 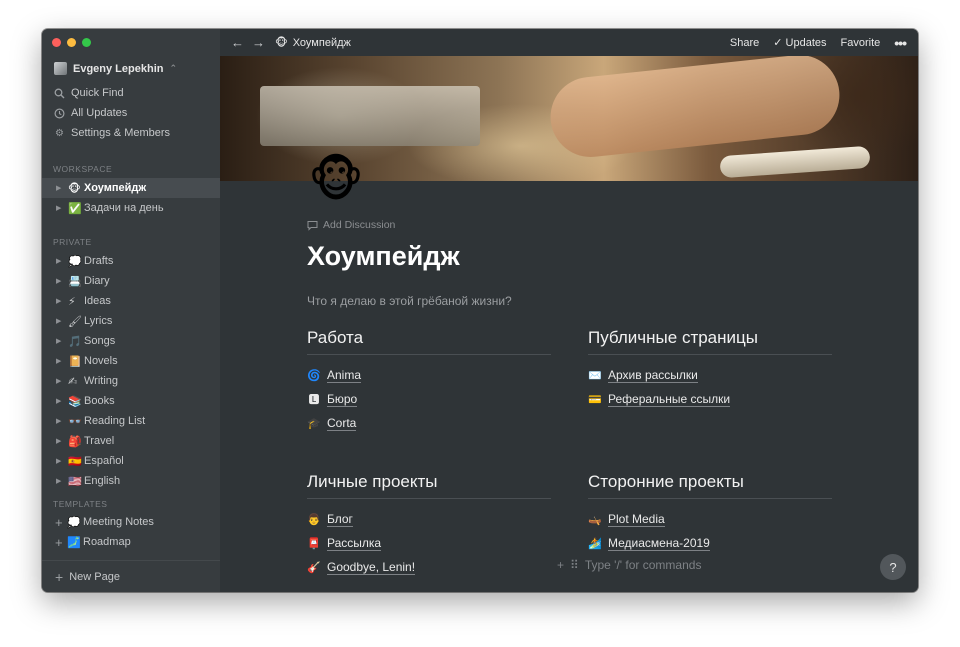 What do you see at coordinates (131, 281) in the screenshot?
I see `sidebar-item-diary: ▶ 📇 Diary` at bounding box center [131, 281].